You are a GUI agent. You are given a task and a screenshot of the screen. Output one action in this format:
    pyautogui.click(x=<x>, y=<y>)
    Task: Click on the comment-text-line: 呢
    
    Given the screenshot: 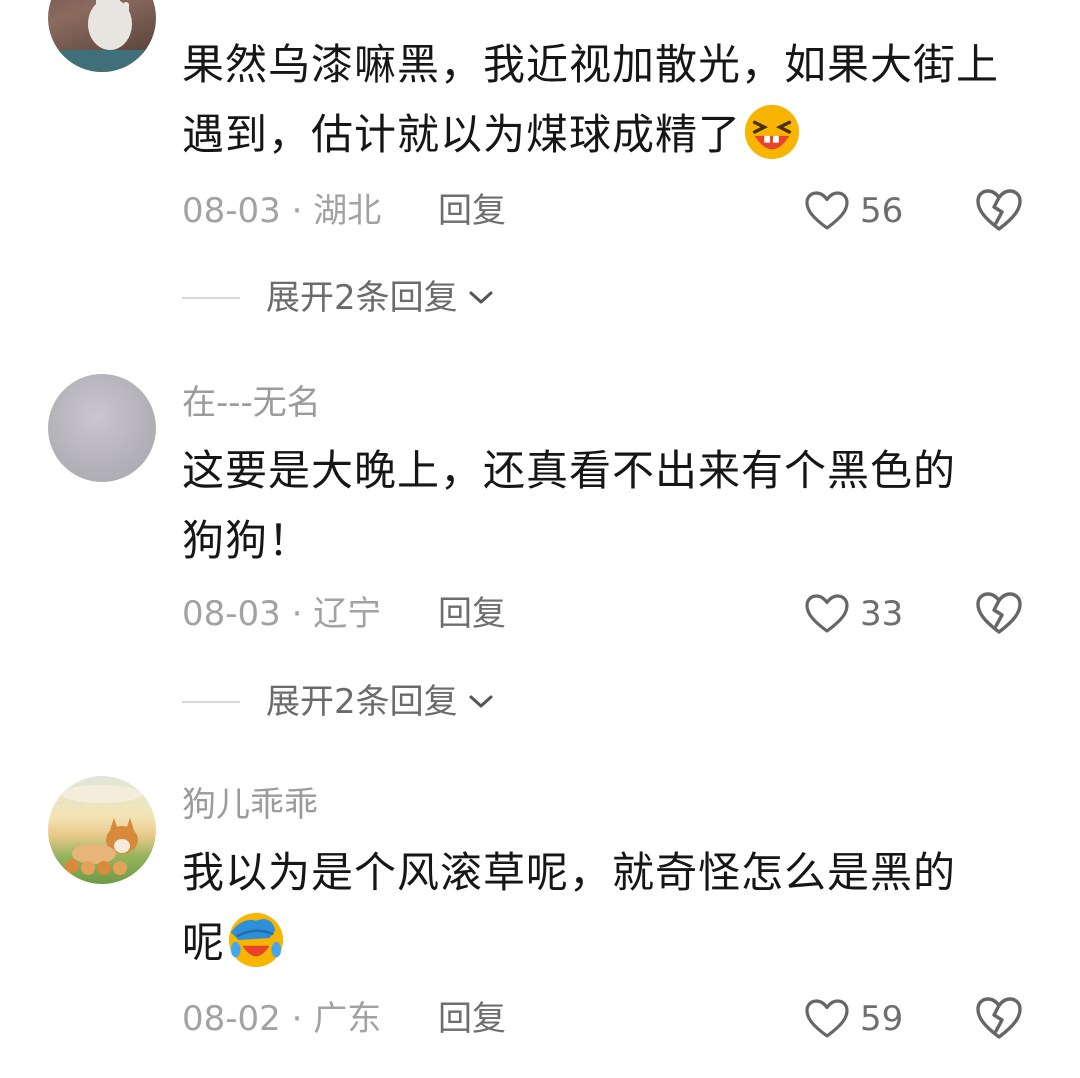 What is the action you would take?
    pyautogui.click(x=597, y=943)
    